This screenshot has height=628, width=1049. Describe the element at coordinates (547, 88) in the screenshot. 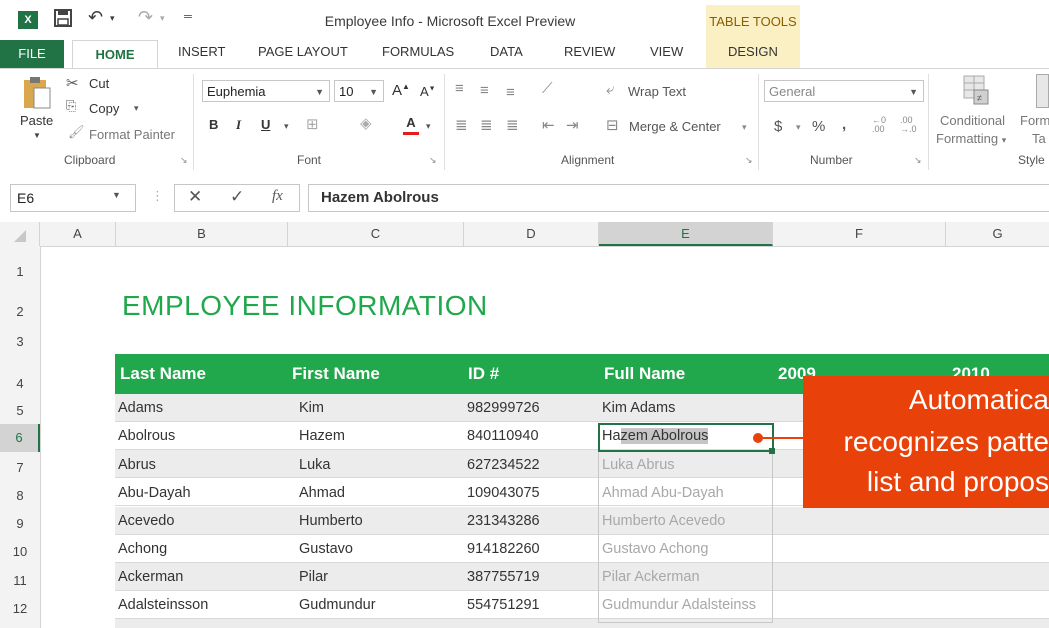

I see `orientation-icon: ⟋` at that location.